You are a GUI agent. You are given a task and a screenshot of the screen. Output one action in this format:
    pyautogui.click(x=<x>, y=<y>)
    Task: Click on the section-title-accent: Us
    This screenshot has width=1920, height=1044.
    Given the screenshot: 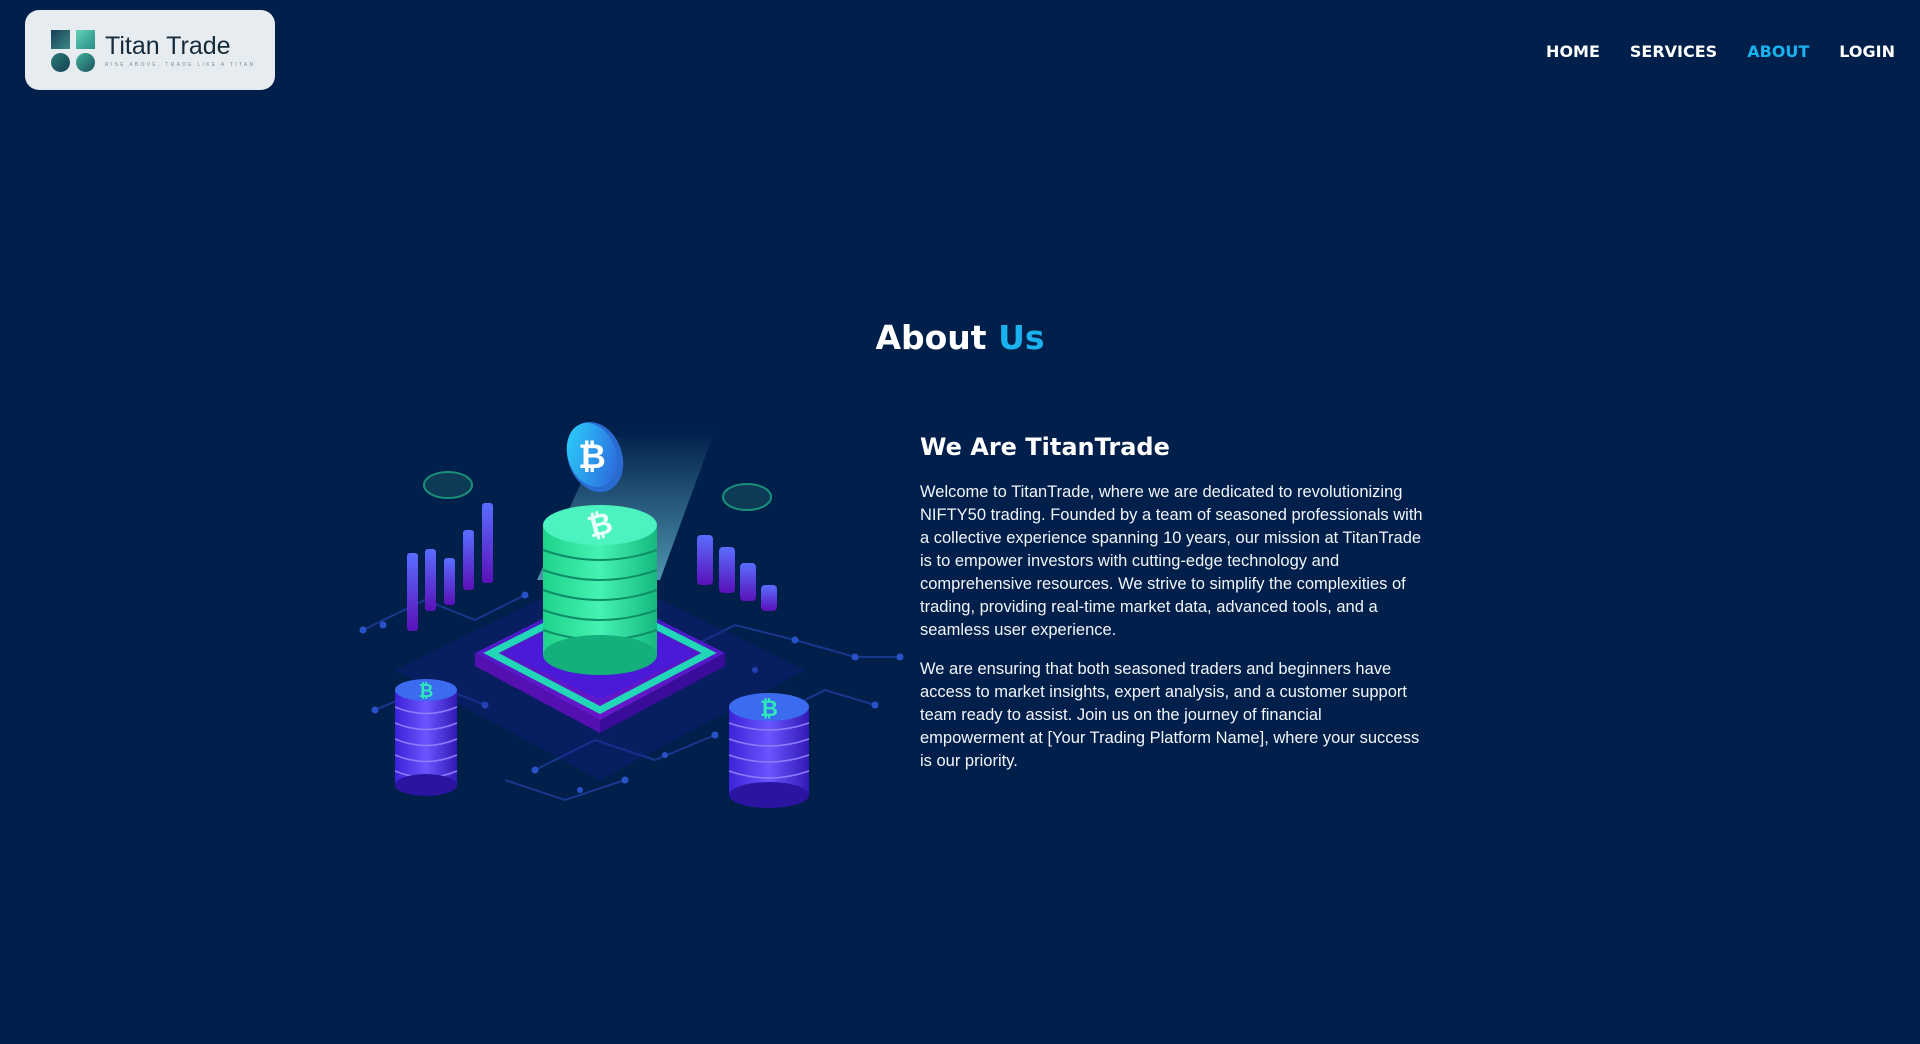 What is the action you would take?
    pyautogui.click(x=1021, y=337)
    